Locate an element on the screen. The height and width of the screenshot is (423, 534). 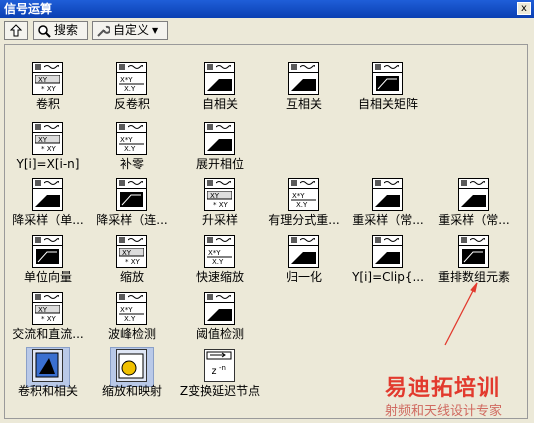
palette-item: XY * XY 升采样 is located at coordinates (220, 206).